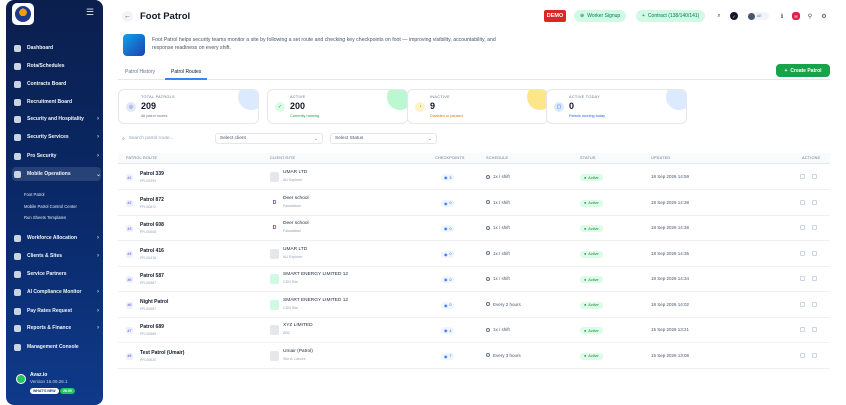 The width and height of the screenshot is (846, 405). Describe the element at coordinates (488, 176) in the screenshot. I see `clock-icon` at that location.